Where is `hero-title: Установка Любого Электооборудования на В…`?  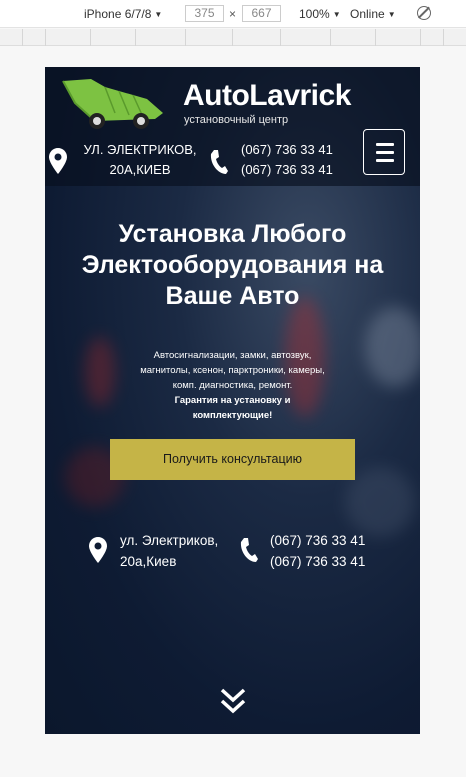
hero-title: Установка Любого Электооборудования на В… is located at coordinates (232, 265).